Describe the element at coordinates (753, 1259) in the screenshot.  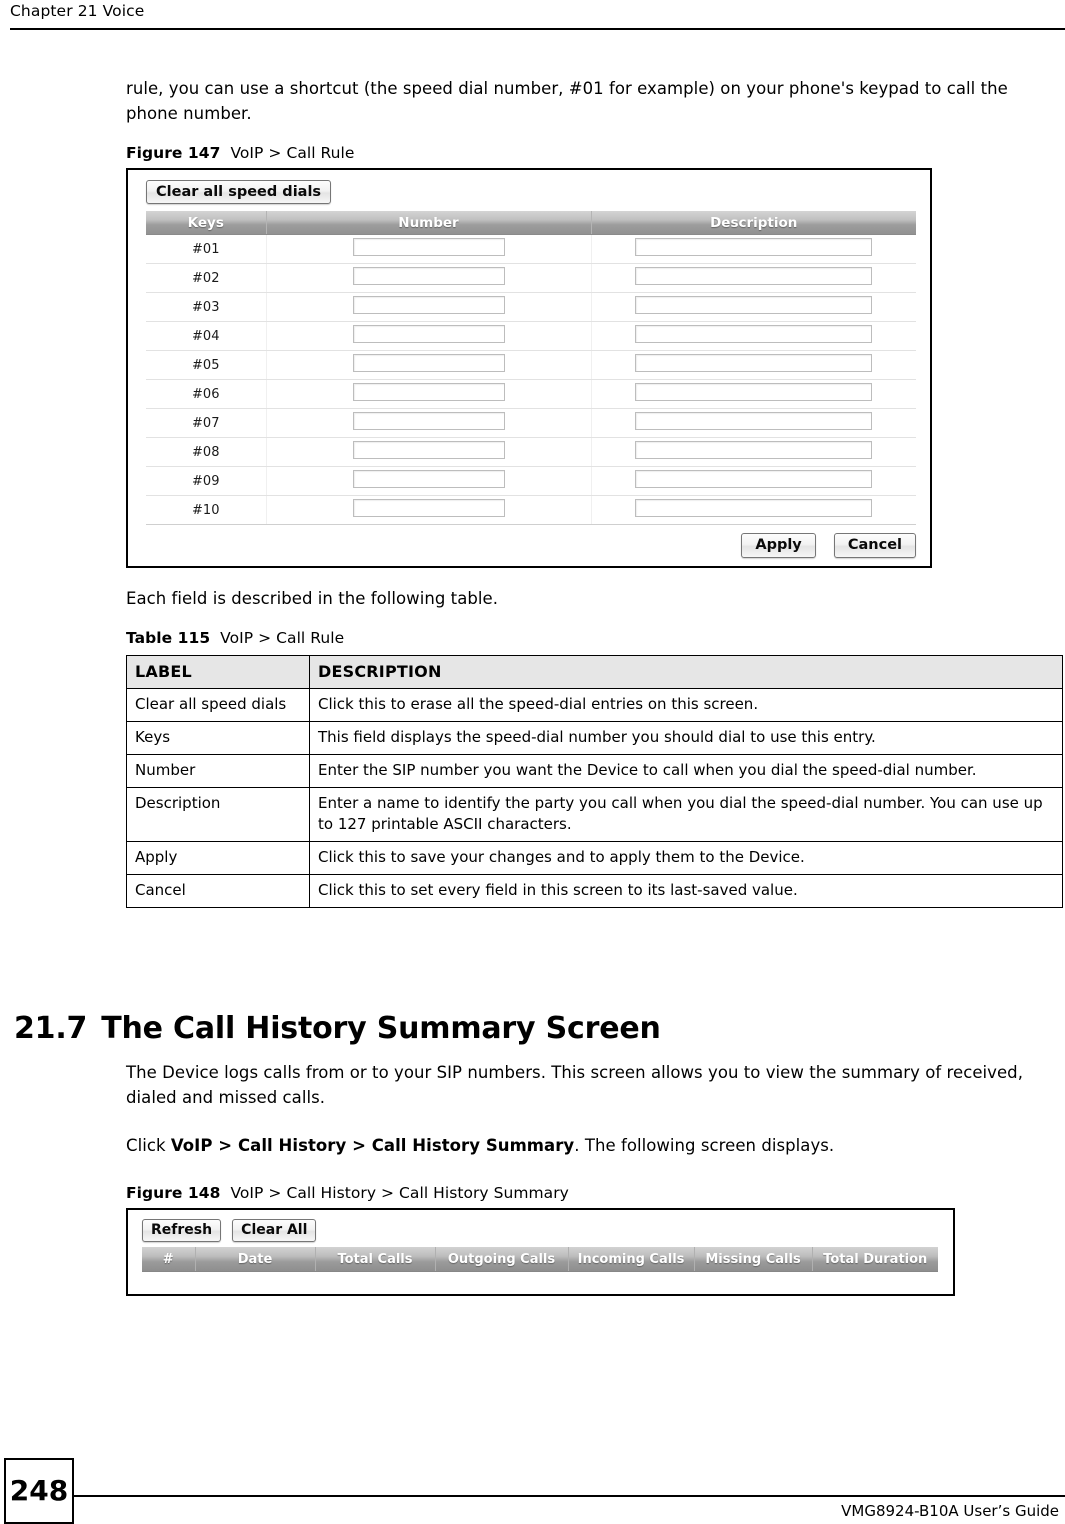
I see `call-history-column-header: Missing Calls` at that location.